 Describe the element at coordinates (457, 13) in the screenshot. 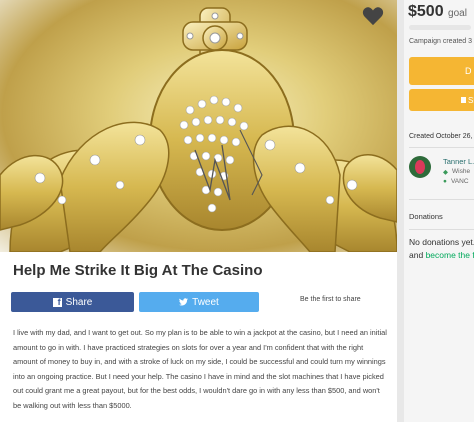

I see `goal-label: goal` at that location.